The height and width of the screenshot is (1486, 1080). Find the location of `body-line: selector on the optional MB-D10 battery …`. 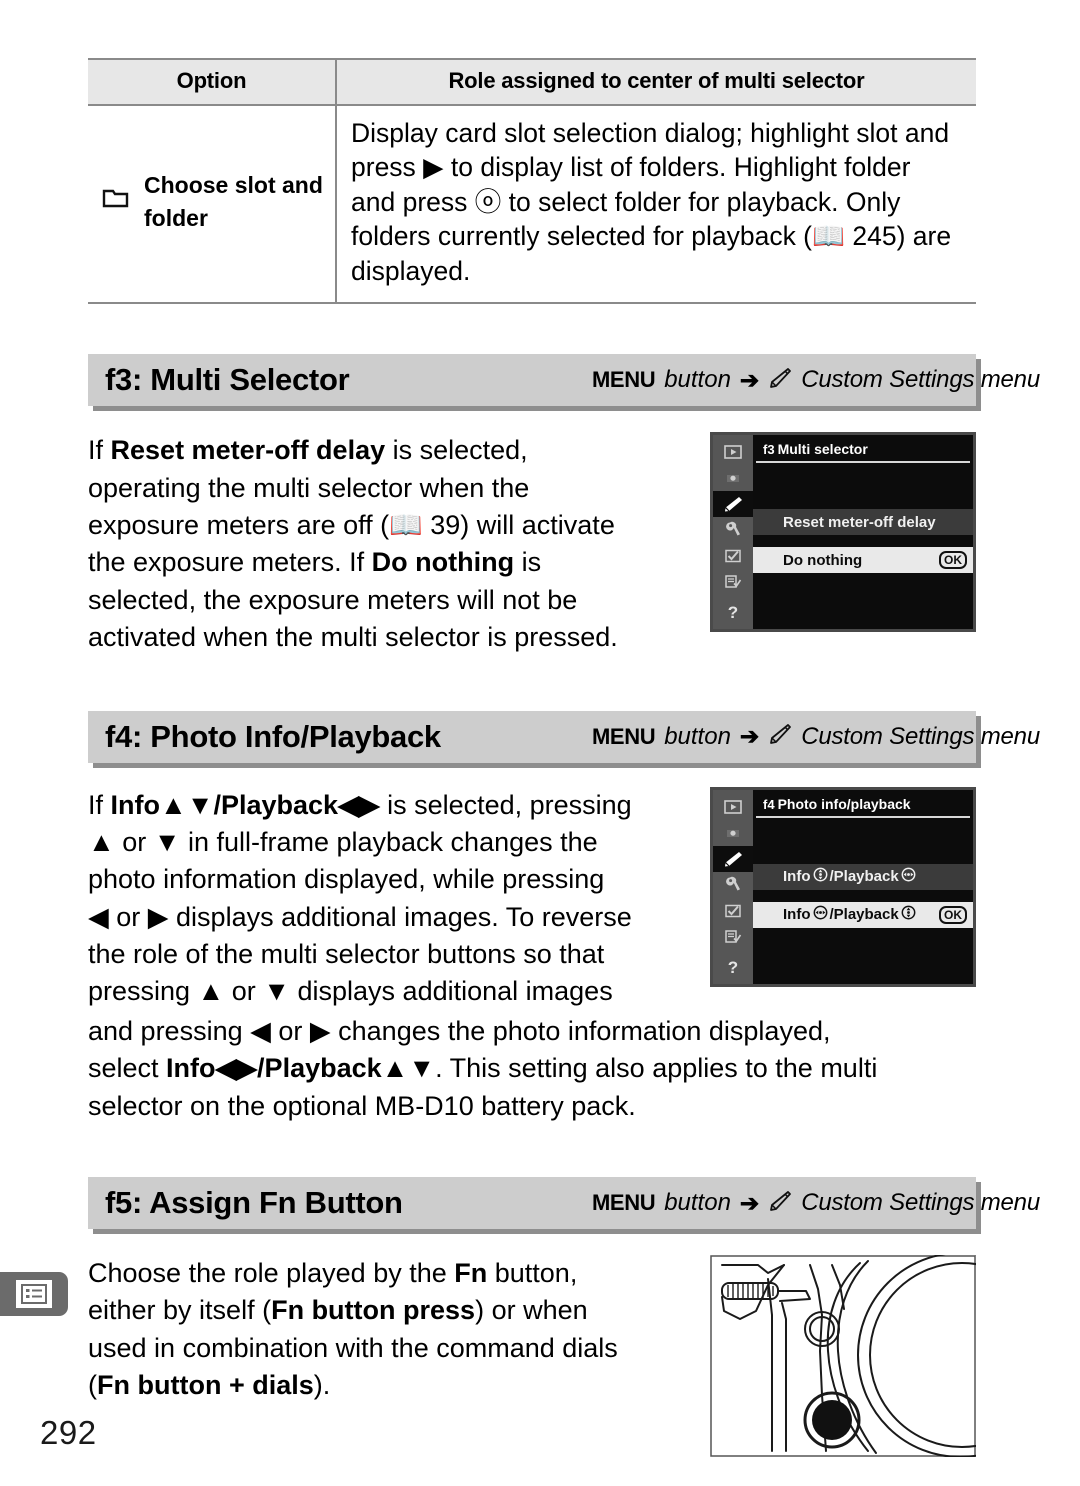

body-line: selector on the optional MB-D10 battery … is located at coordinates (362, 1105).